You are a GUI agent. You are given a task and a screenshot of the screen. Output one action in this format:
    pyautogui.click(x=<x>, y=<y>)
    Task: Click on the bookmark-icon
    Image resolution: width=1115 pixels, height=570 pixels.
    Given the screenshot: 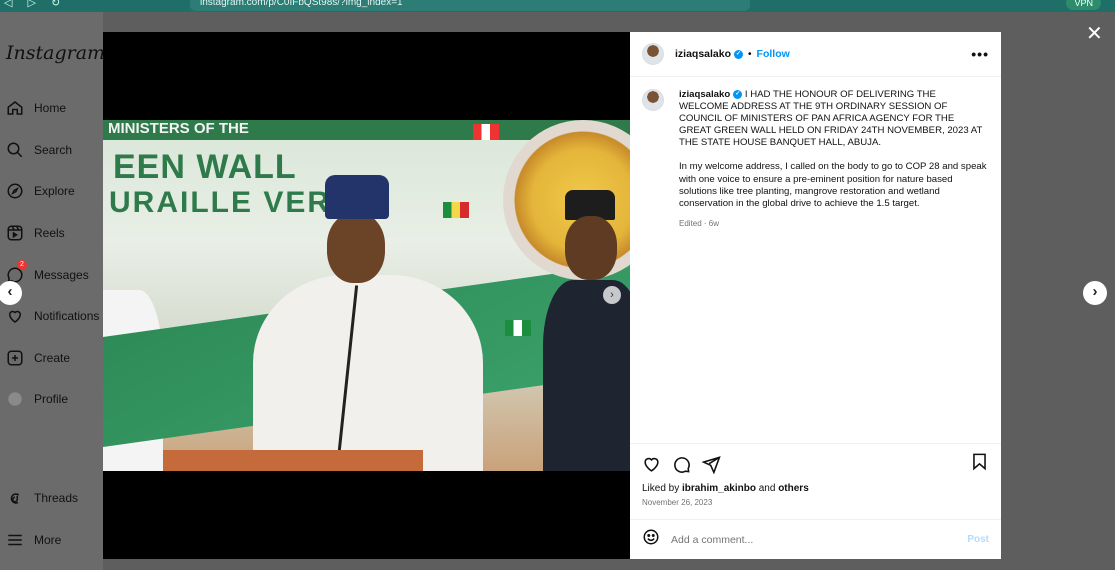 What is the action you would take?
    pyautogui.click(x=979, y=462)
    